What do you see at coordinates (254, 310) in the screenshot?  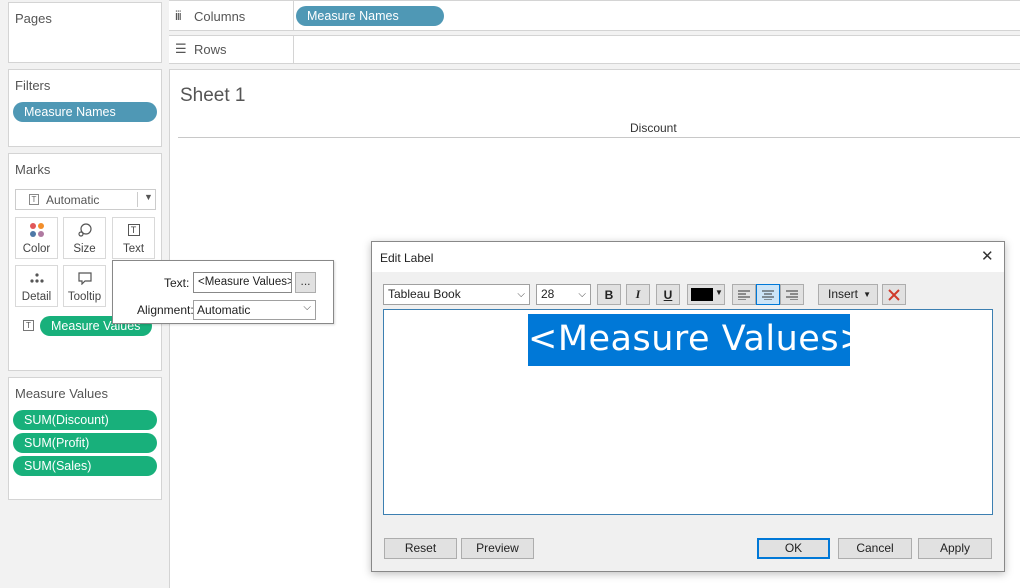 I see `alignment-select: Automatic ⌵` at bounding box center [254, 310].